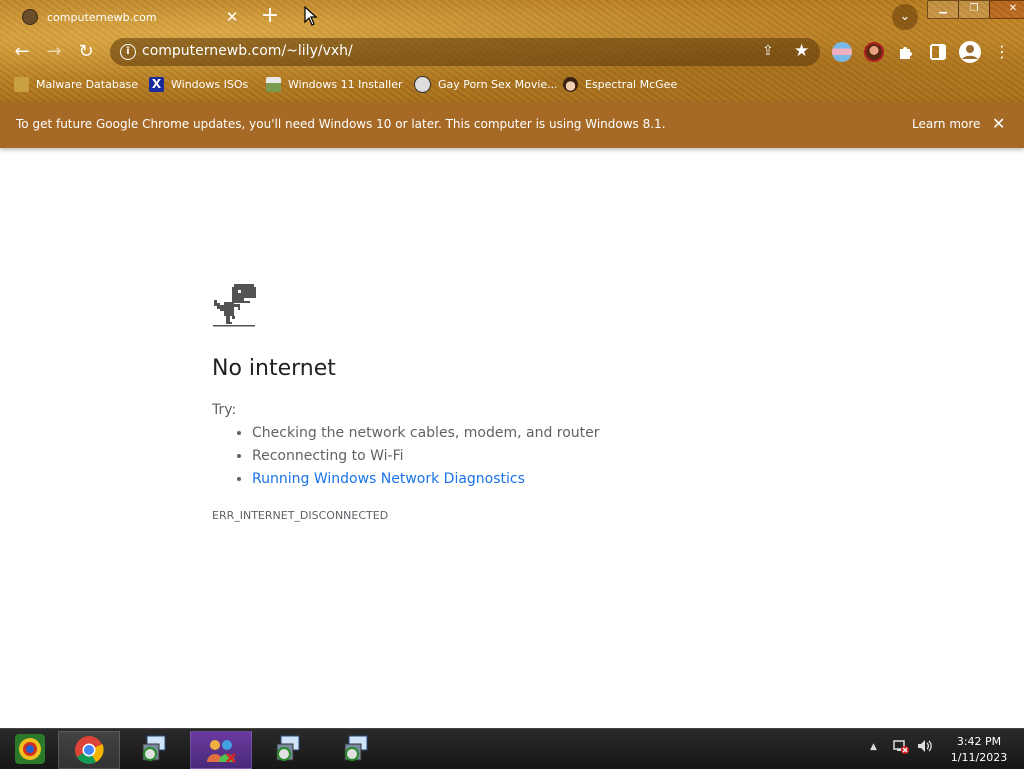  I want to click on reload-button: ↻, so click(86, 52).